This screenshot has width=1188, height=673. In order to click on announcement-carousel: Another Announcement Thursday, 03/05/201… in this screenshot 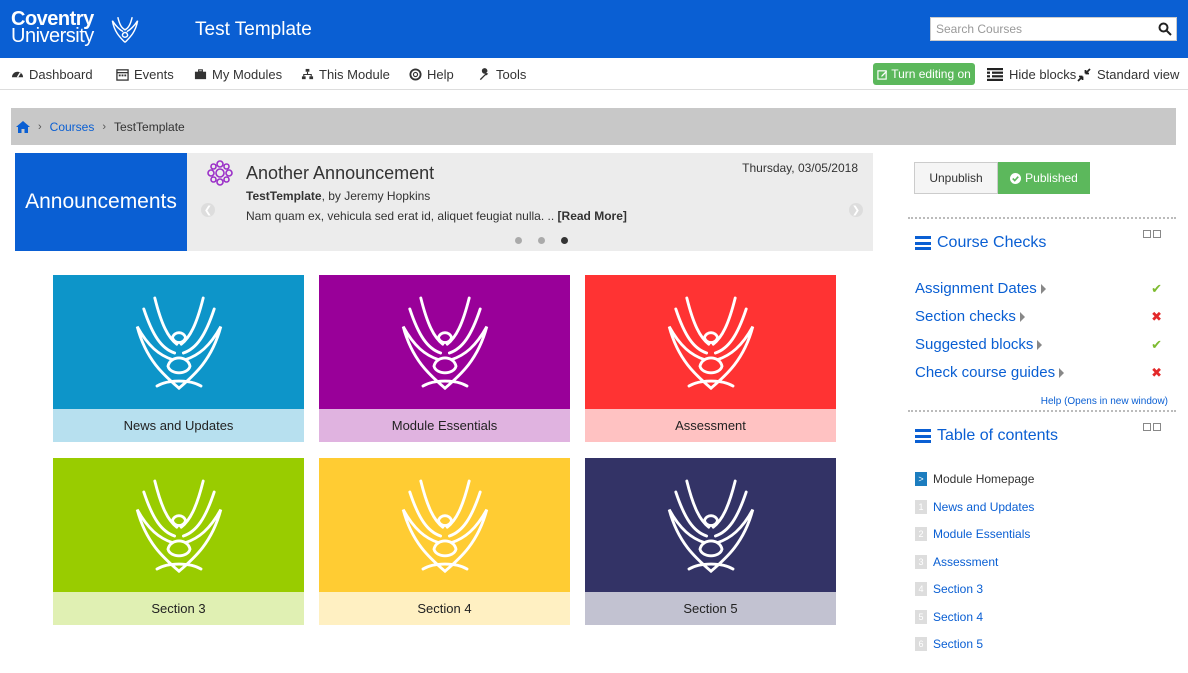, I will do `click(530, 202)`.